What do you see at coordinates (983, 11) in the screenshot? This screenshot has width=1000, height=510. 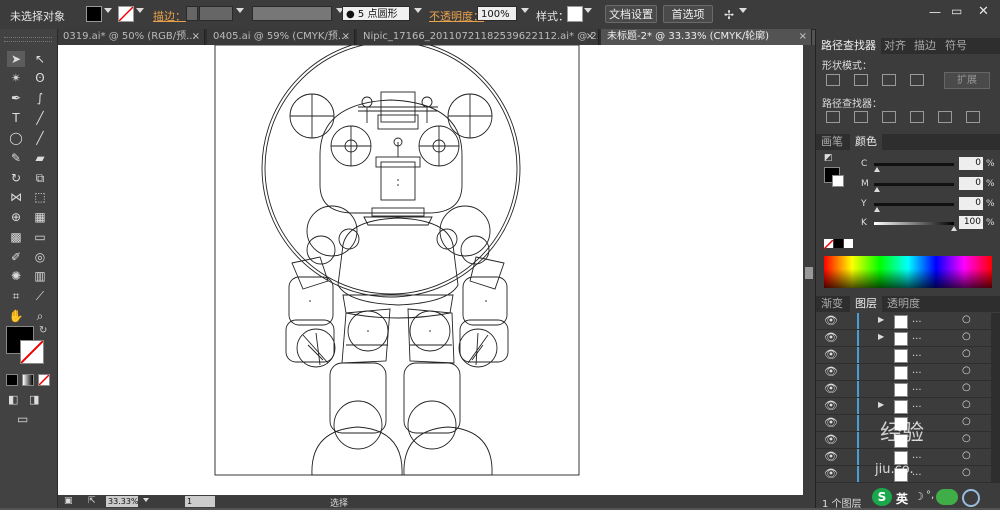 I see `close-icon: ✕` at bounding box center [983, 11].